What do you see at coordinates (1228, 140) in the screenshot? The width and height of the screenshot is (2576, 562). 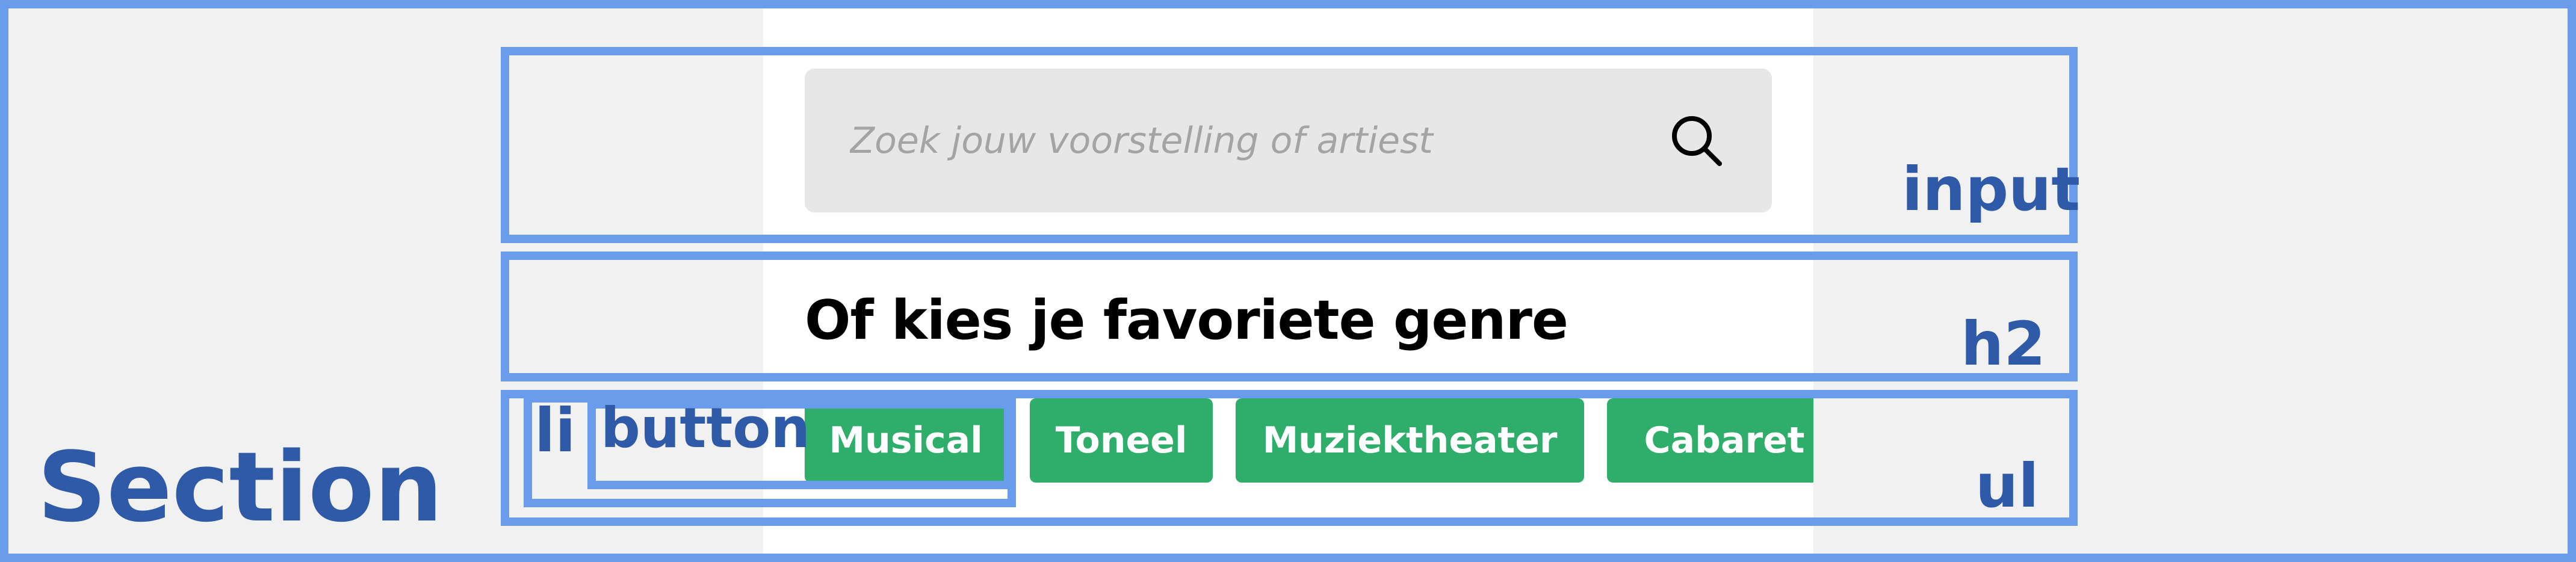 I see `search-input` at bounding box center [1228, 140].